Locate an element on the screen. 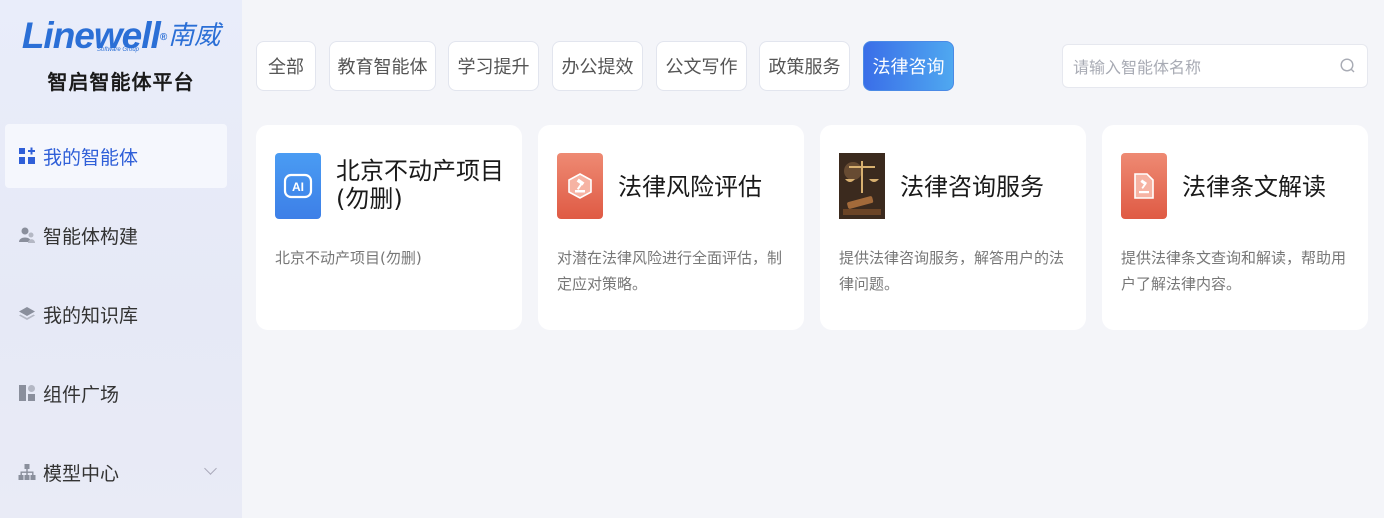  sidebar-item-label: 我的智能体 is located at coordinates (91, 157).